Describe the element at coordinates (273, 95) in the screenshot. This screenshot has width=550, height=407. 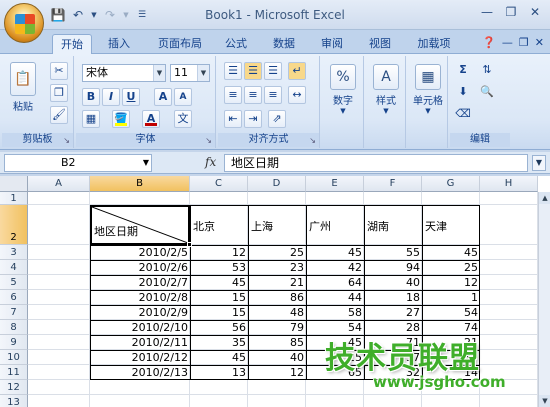
I see `align-right-icon: ≡` at that location.